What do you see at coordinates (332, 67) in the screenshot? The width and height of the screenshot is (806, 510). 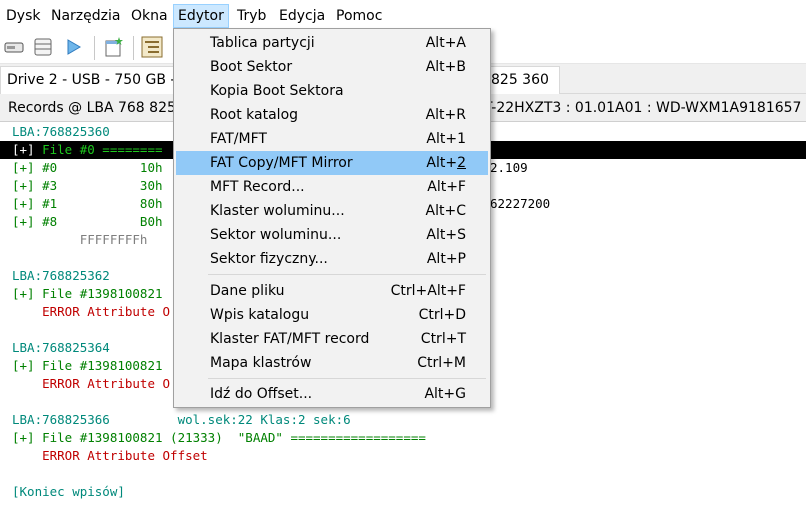 I see `menu-item-boot-sektor: Boot Sektor Alt+B` at bounding box center [332, 67].